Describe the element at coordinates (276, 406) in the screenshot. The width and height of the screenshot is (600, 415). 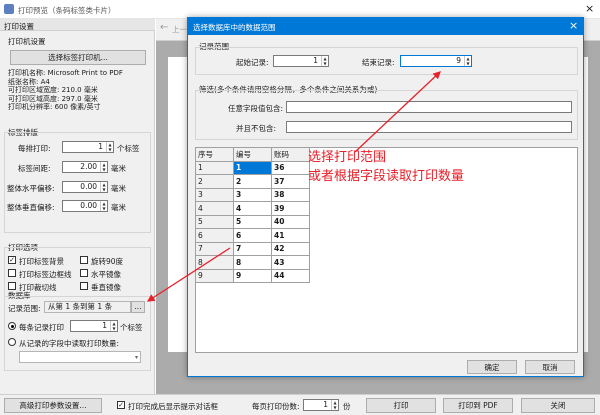
I see `copies-label: 每页打印份数:` at that location.